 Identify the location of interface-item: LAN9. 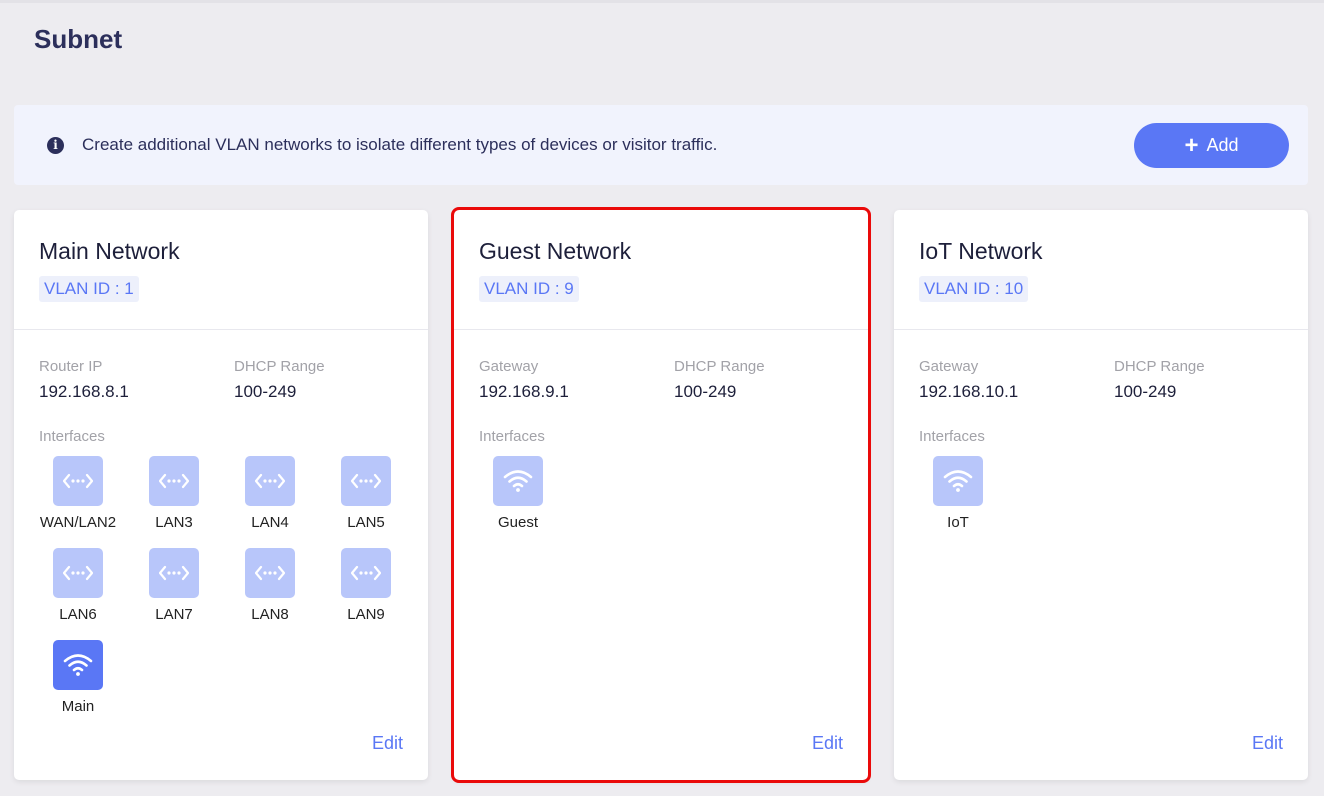
(366, 585).